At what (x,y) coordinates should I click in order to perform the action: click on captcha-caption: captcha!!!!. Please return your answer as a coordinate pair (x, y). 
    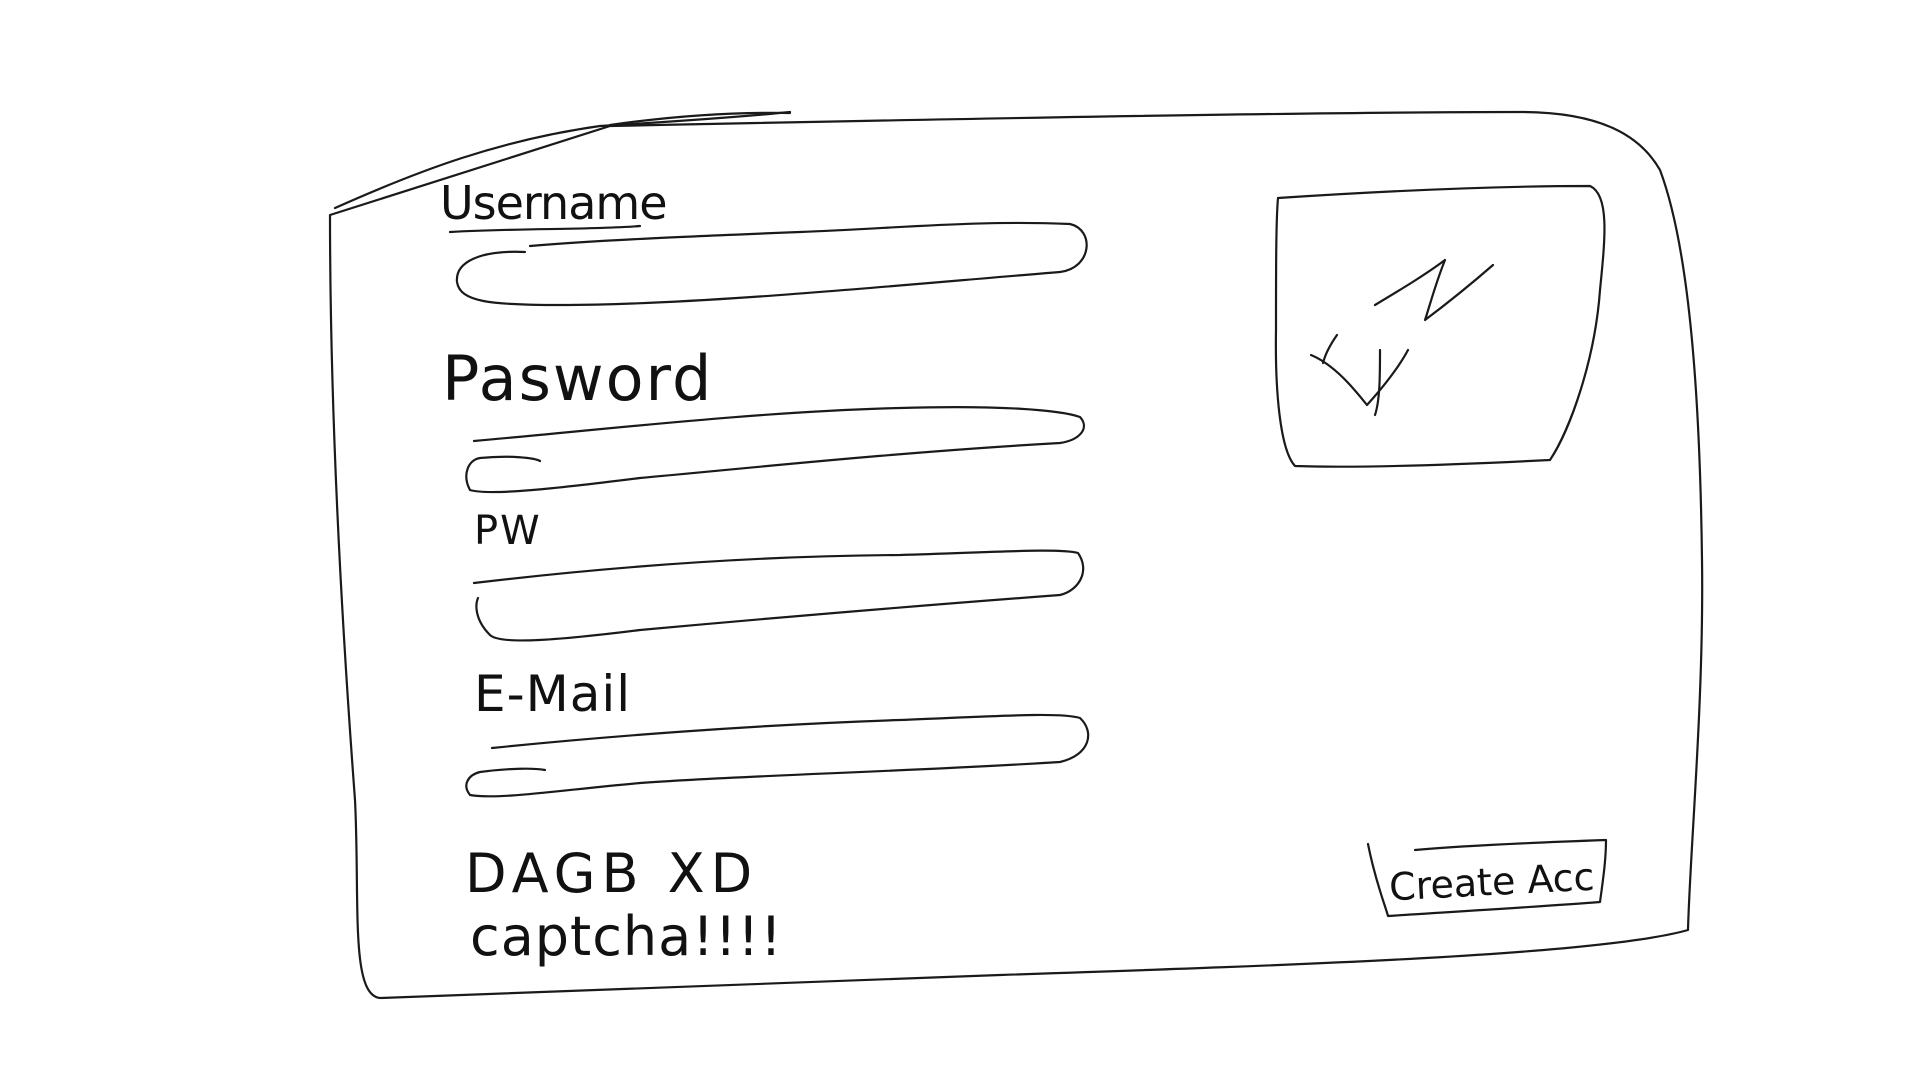
    Looking at the image, I should click on (626, 936).